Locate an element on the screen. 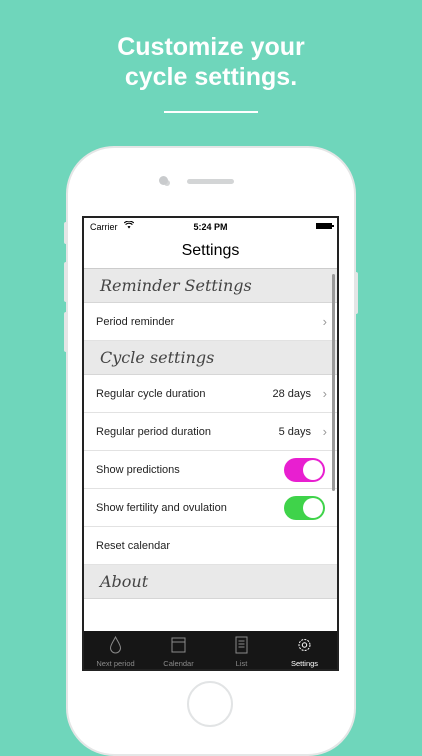 The height and width of the screenshot is (756, 422). tab-calendar: Calendar is located at coordinates (178, 650).